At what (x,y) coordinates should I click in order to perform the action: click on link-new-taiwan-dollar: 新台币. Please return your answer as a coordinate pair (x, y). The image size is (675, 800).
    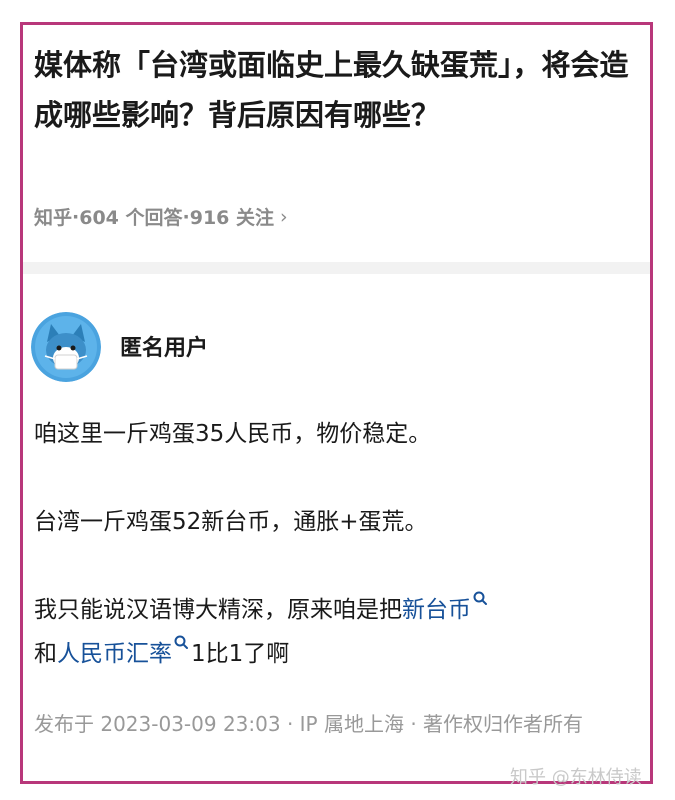
    Looking at the image, I should click on (436, 610).